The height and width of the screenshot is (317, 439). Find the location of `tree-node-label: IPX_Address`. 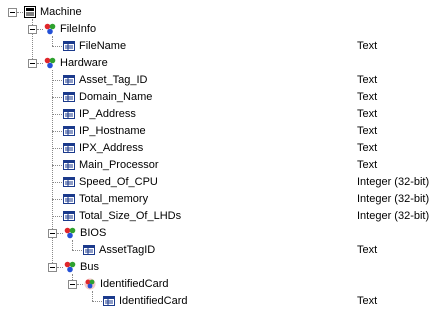

tree-node-label: IPX_Address is located at coordinates (111, 148).